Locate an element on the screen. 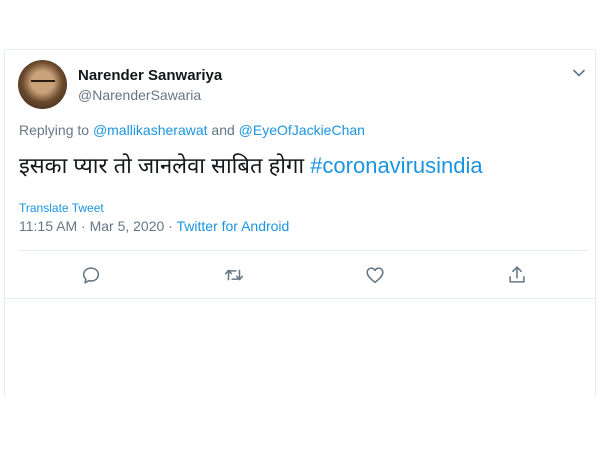 The width and height of the screenshot is (600, 450). reply-mention-2: @EyeOfJackieChan is located at coordinates (302, 130).